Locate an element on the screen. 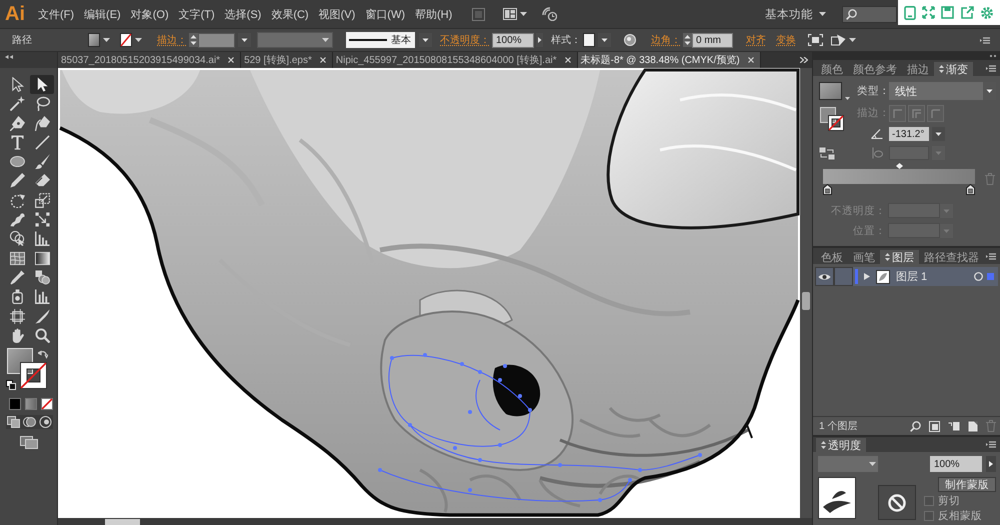 This screenshot has height=525, width=1000. search-icon is located at coordinates (915, 426).